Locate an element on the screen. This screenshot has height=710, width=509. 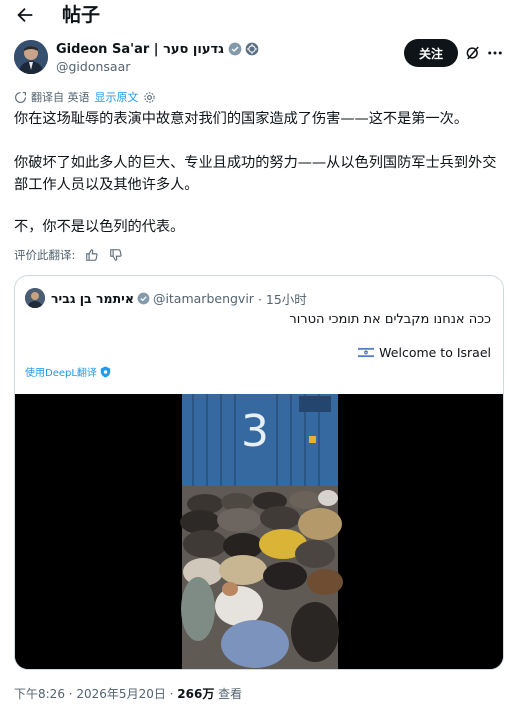
quoted-text-english: Welcome to Israel is located at coordinates (435, 352).